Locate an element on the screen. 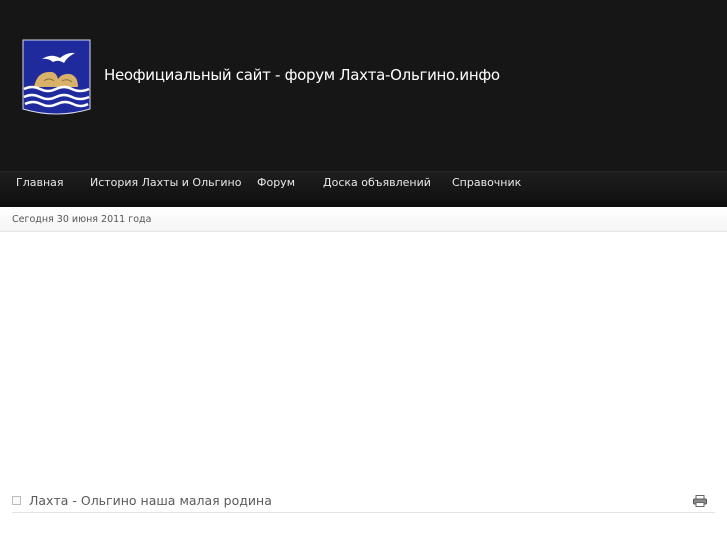 This screenshot has height=546, width=727. coat-of-arms-icon is located at coordinates (56, 78).